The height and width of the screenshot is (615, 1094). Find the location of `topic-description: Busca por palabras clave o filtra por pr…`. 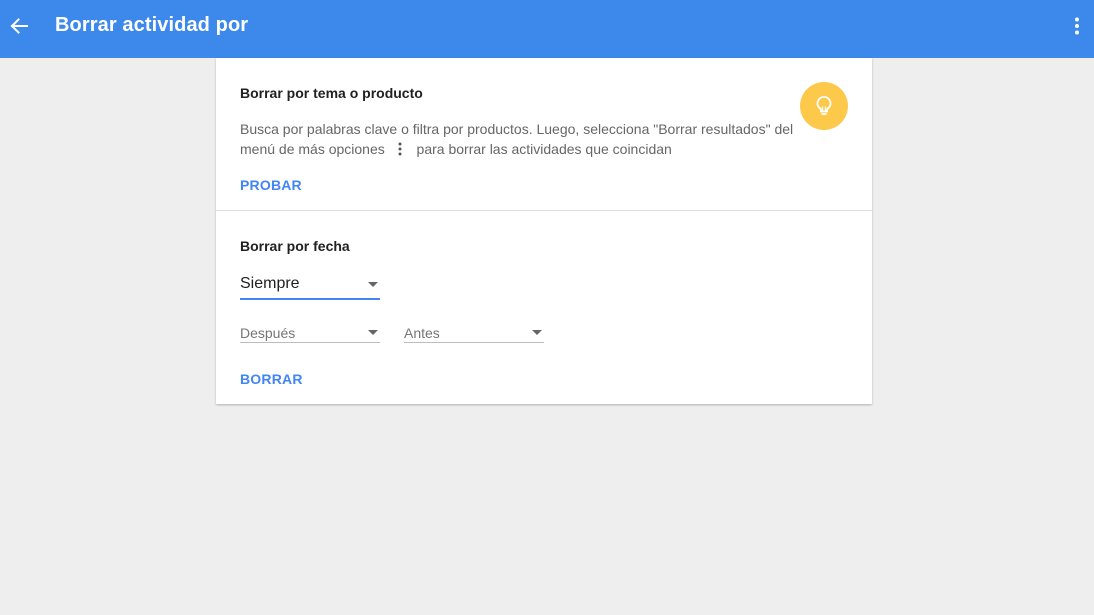

topic-description: Busca por palabras clave o filtra por pr… is located at coordinates (520, 139).